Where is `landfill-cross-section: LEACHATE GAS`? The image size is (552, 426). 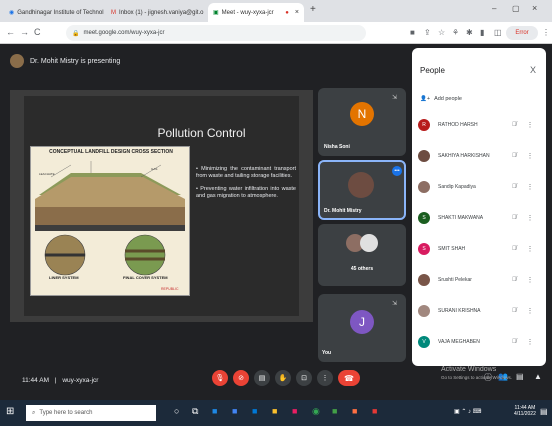
landfill-cross-section: LEACHATE GAS is located at coordinates (110, 218).